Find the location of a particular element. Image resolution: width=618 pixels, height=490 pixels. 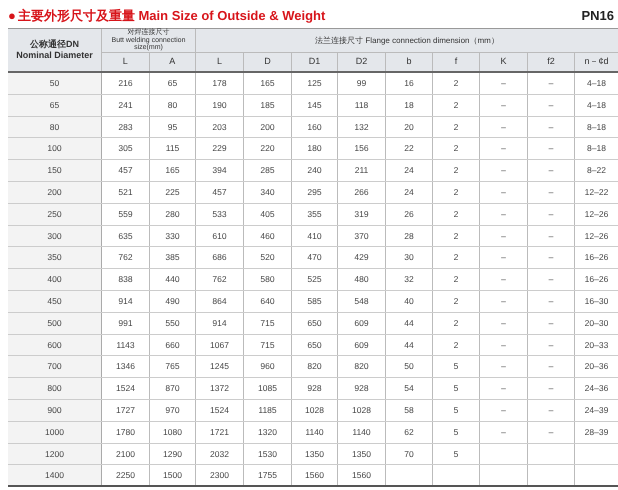

table-cell: 70 is located at coordinates (409, 454).